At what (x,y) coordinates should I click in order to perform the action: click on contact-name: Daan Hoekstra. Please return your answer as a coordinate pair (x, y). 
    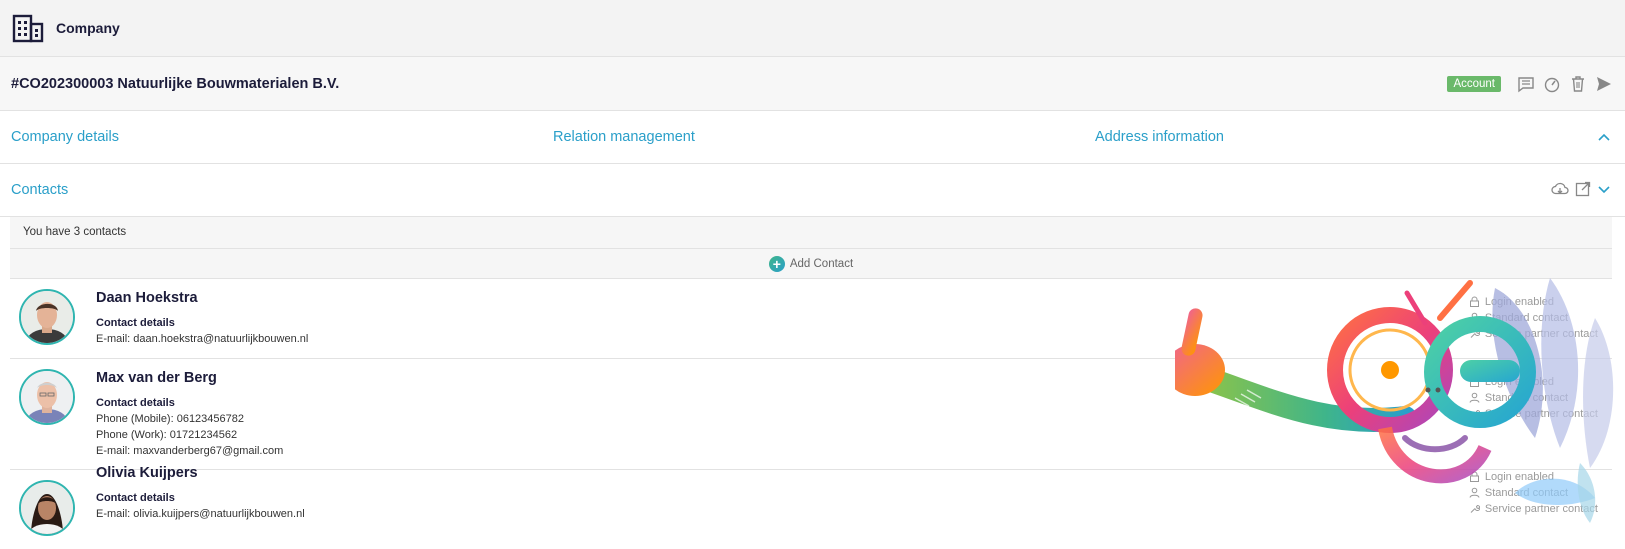
    Looking at the image, I should click on (147, 298).